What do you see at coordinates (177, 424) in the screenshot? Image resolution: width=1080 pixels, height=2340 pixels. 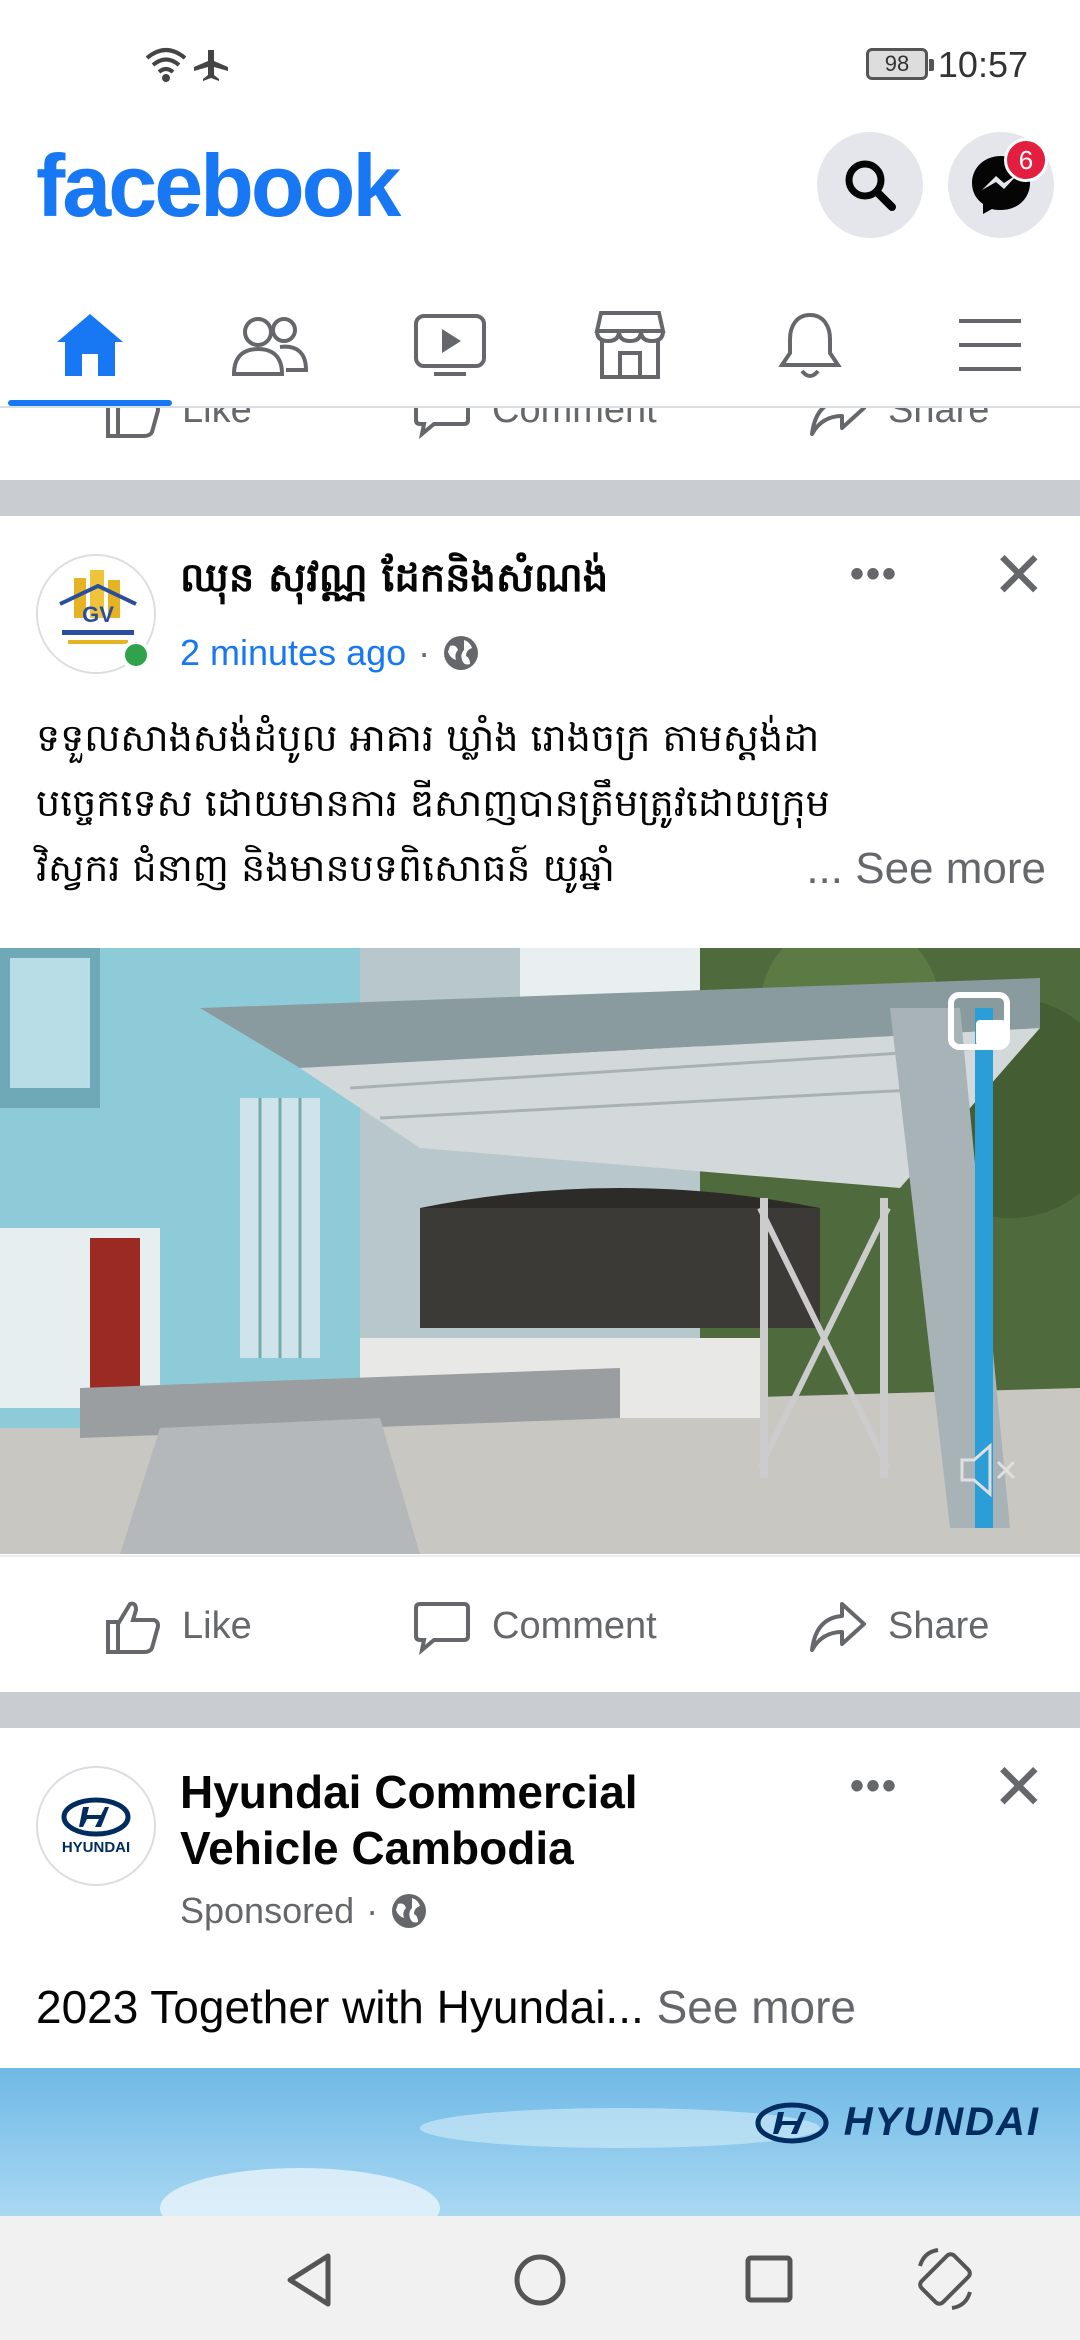 I see `prev-like-button: Like` at bounding box center [177, 424].